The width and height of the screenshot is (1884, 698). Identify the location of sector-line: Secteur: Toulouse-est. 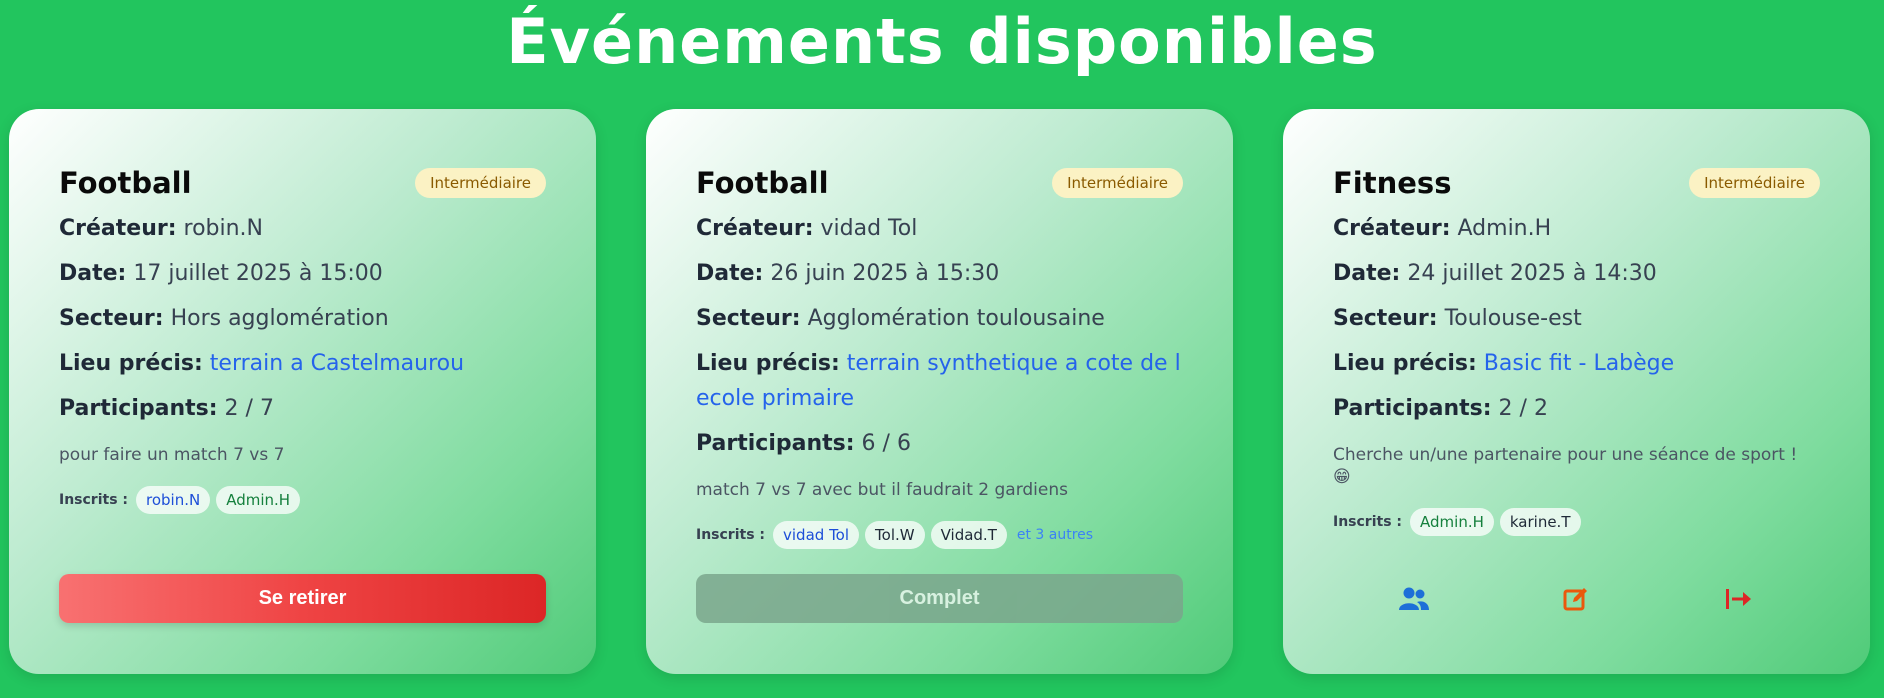
(1576, 318).